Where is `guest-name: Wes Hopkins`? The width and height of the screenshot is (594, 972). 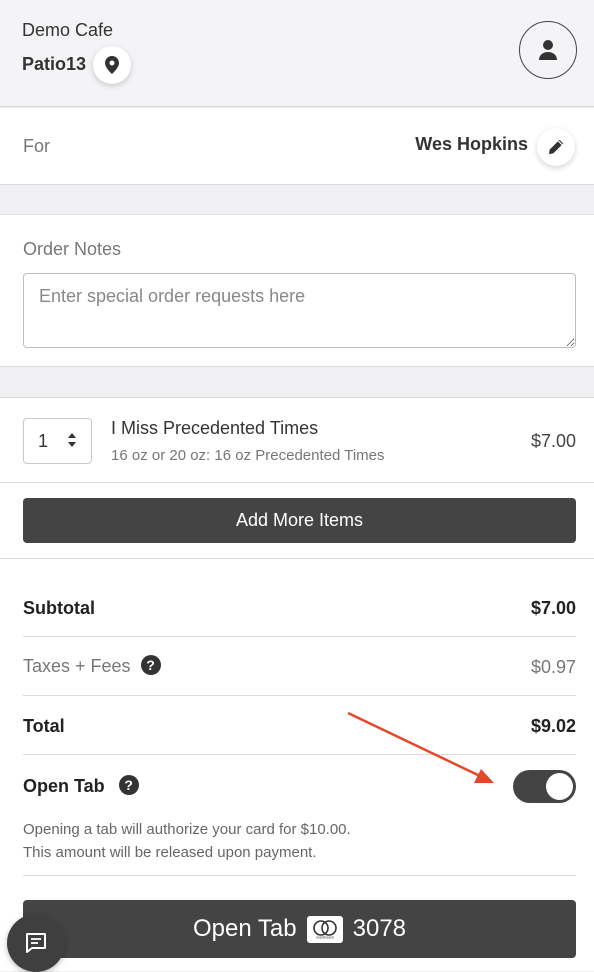
guest-name: Wes Hopkins is located at coordinates (471, 144).